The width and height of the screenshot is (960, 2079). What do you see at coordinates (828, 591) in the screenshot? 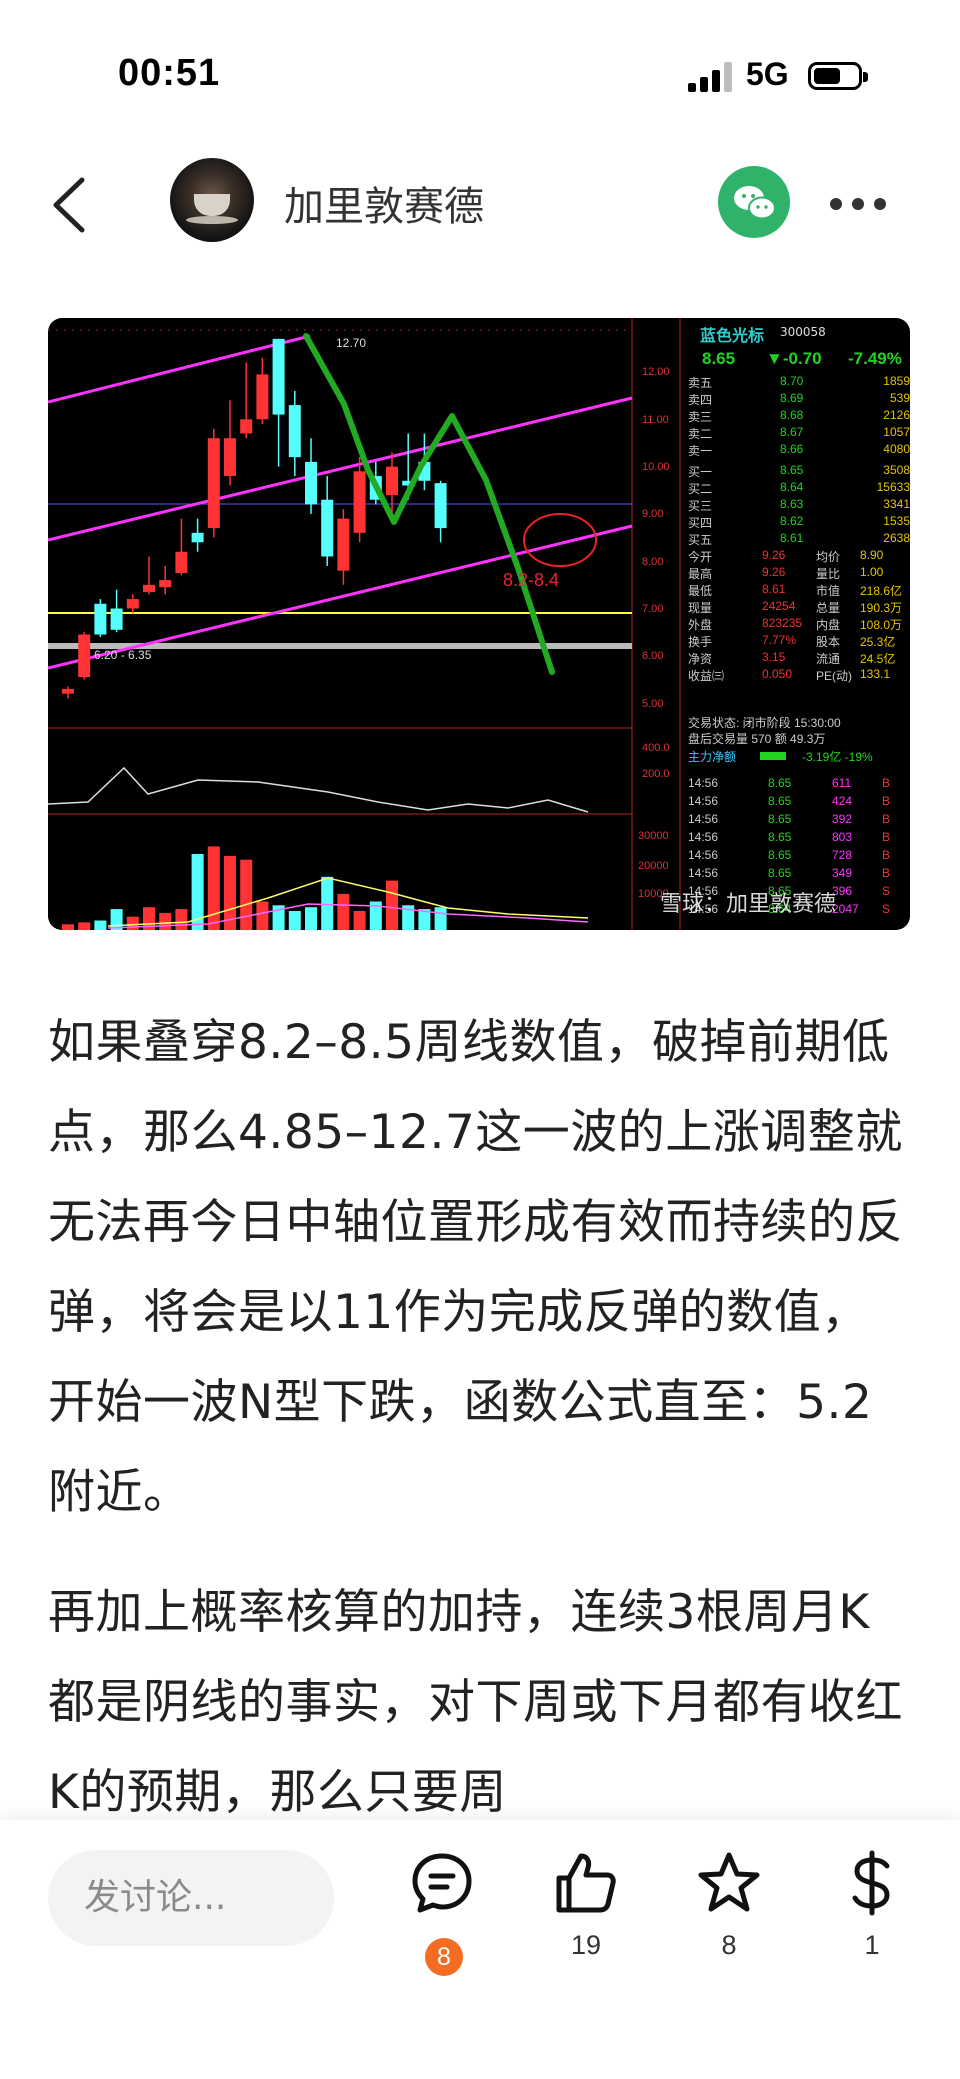
I see `stat-label: 市值` at bounding box center [828, 591].